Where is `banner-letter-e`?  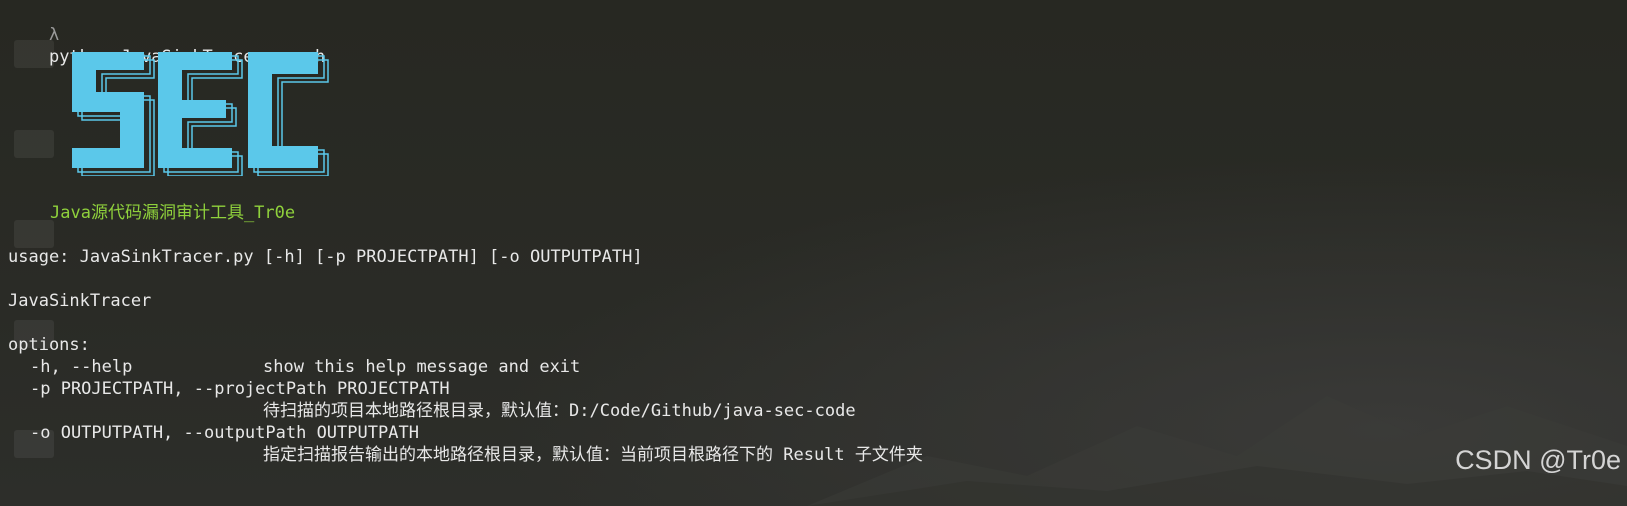
banner-letter-e is located at coordinates (195, 110).